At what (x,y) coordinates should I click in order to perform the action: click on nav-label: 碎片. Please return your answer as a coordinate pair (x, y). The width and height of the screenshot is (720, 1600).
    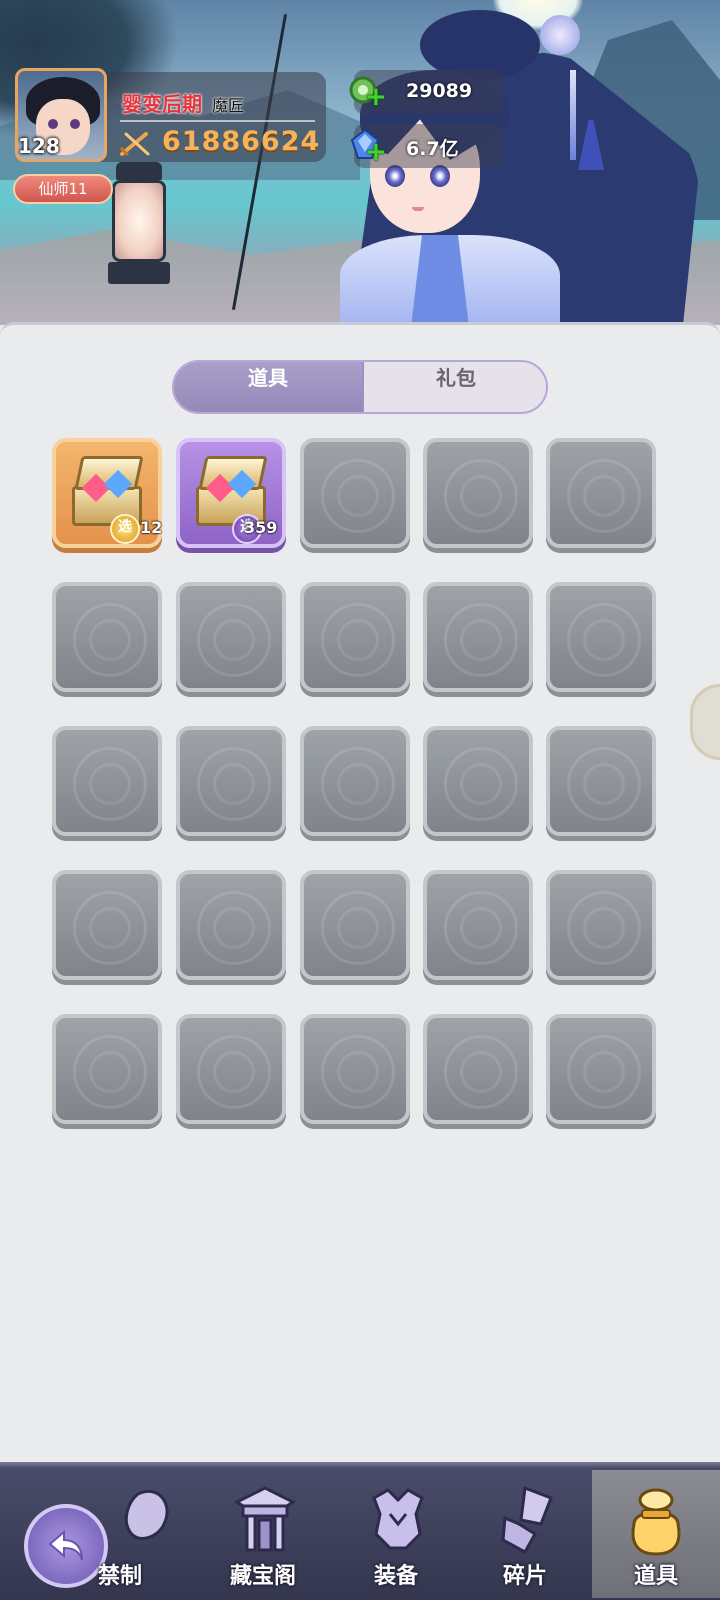
    Looking at the image, I should click on (524, 1576).